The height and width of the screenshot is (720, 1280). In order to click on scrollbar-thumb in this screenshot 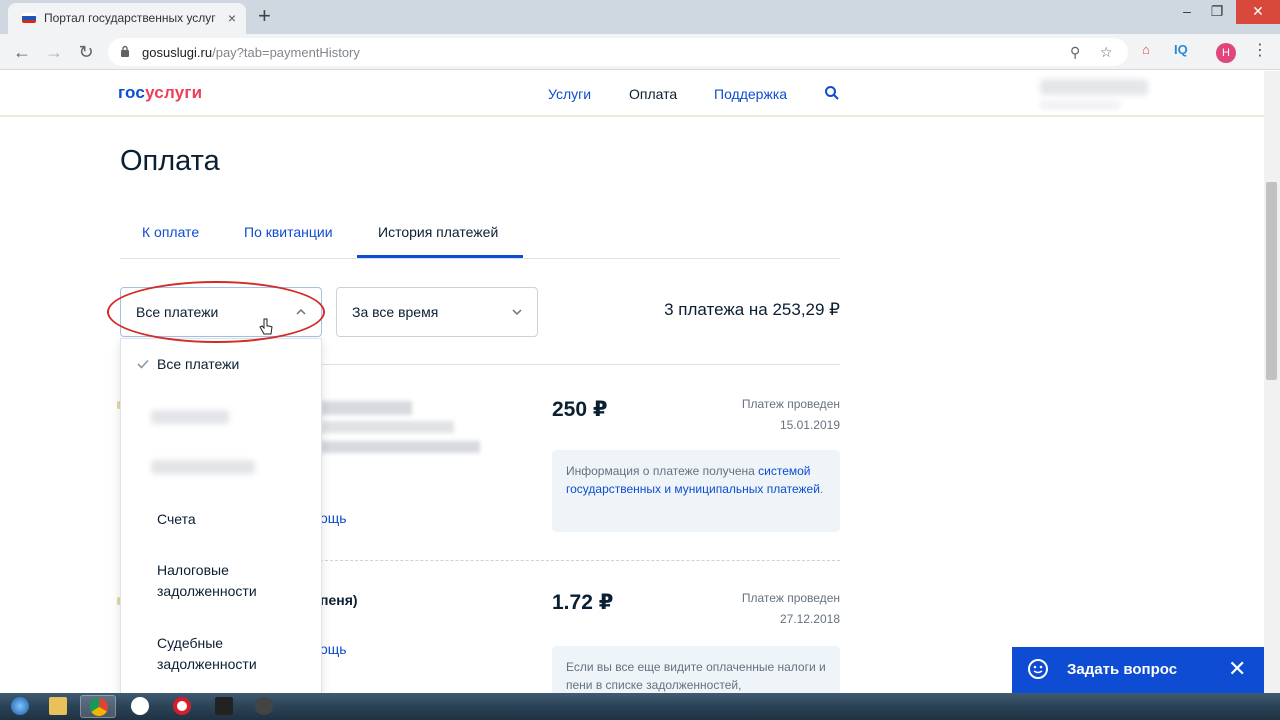, I will do `click(1271, 281)`.